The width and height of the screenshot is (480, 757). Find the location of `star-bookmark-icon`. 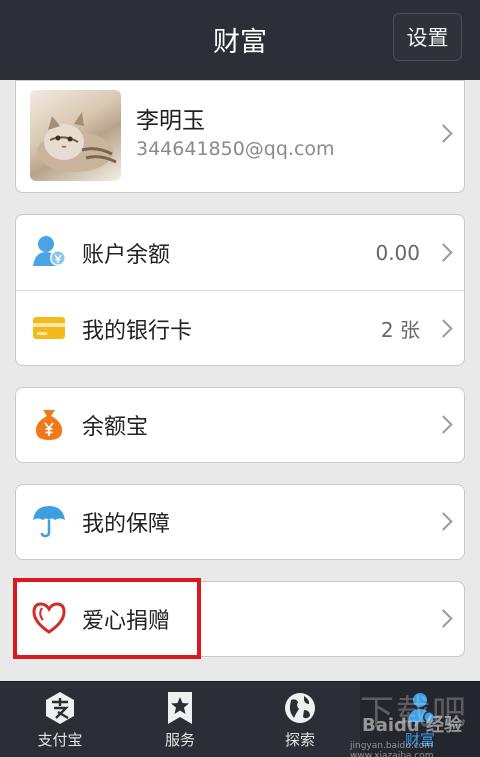

star-bookmark-icon is located at coordinates (180, 708).